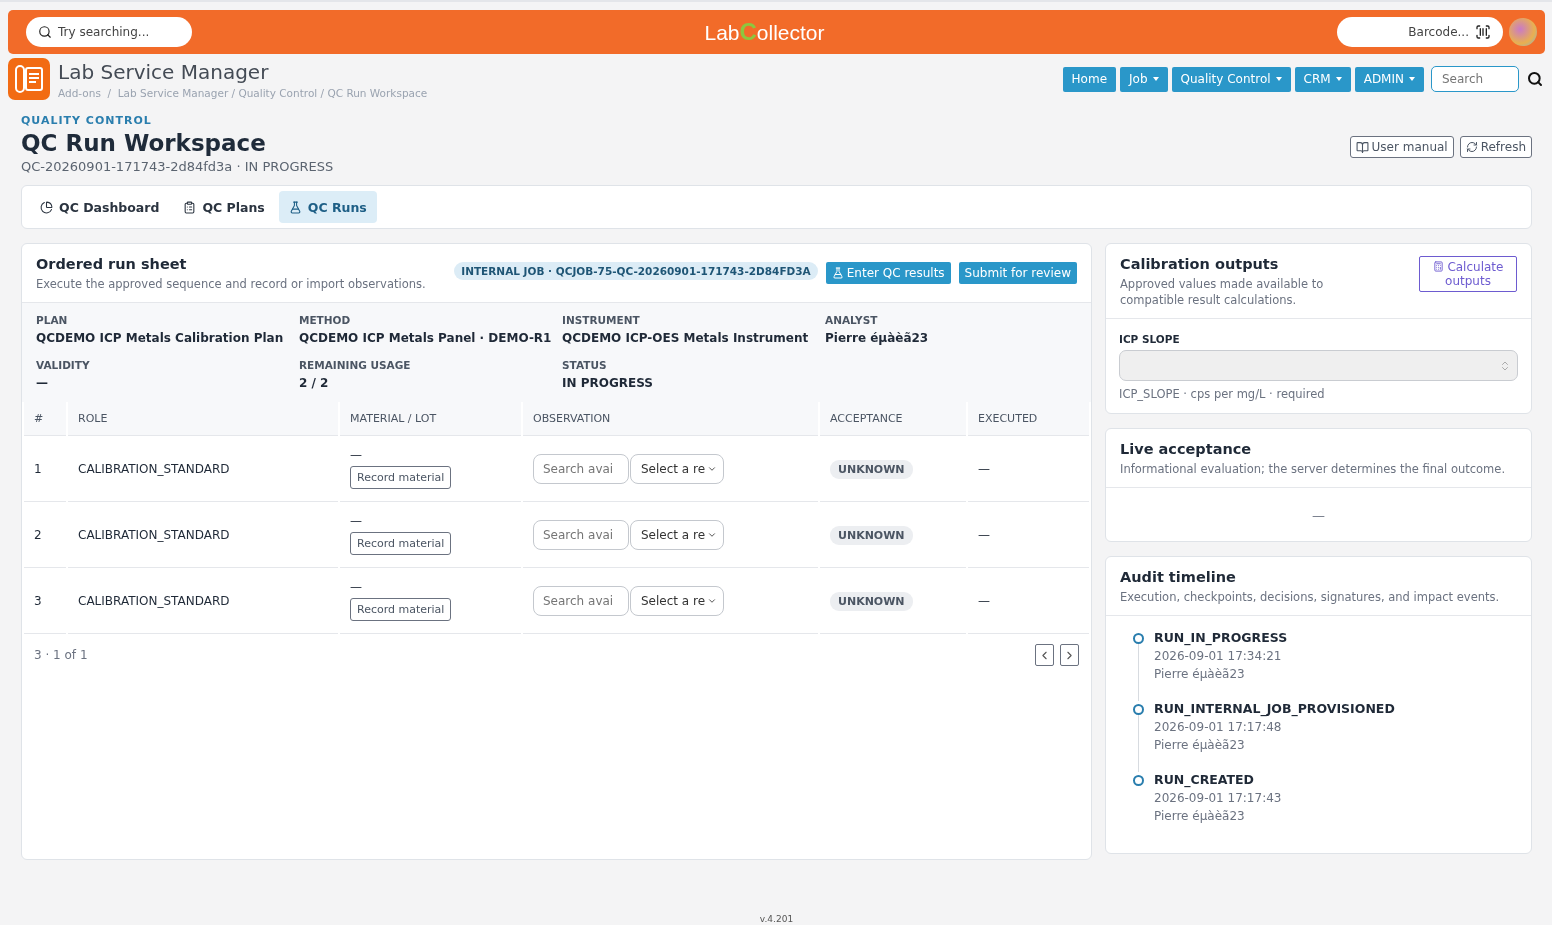 This screenshot has height=925, width=1552. I want to click on fact-label: STATUS, so click(585, 365).